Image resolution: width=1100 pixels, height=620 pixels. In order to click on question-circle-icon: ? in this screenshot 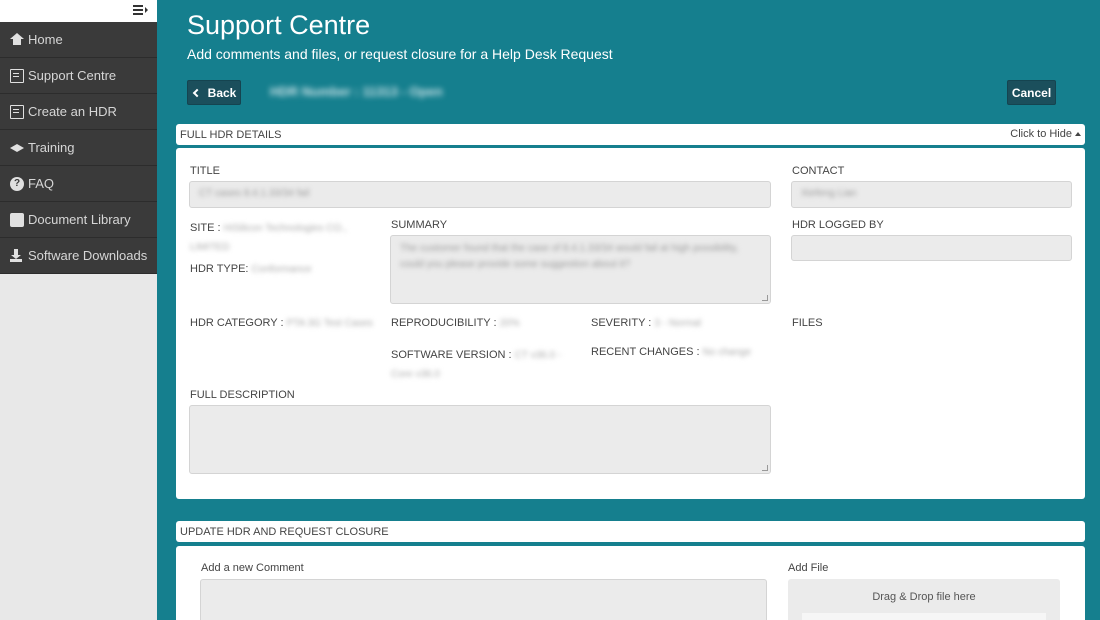, I will do `click(17, 183)`.